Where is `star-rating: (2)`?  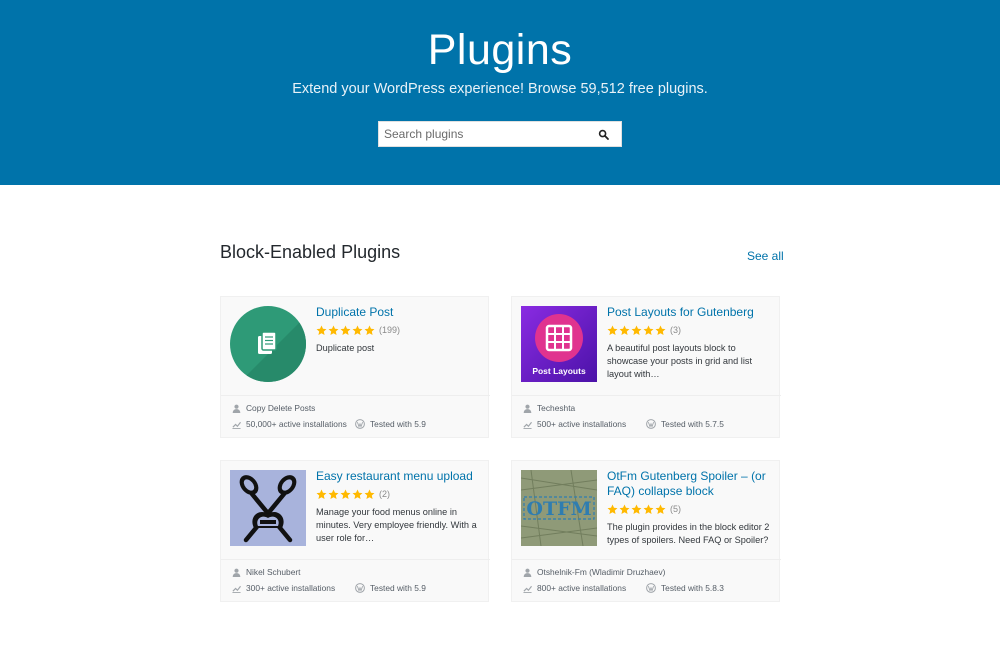
star-rating: (2) is located at coordinates (399, 494).